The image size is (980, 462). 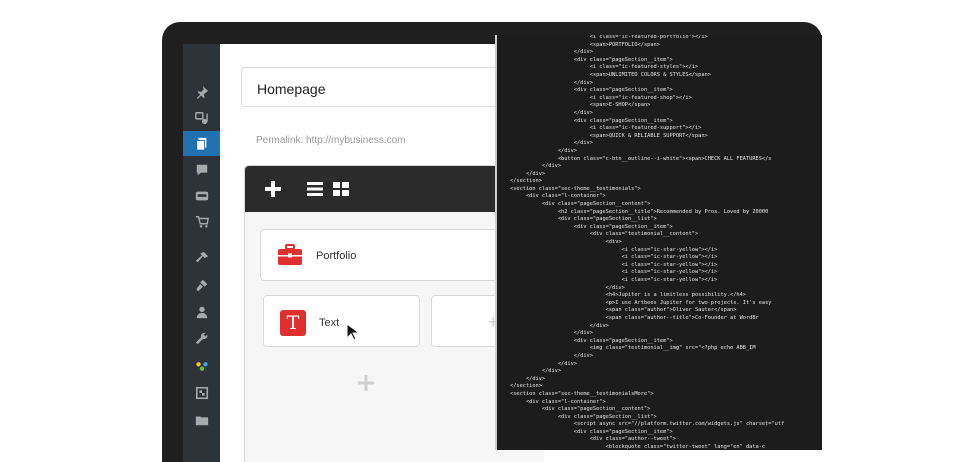 I want to click on appearance-icon, so click(x=201, y=256).